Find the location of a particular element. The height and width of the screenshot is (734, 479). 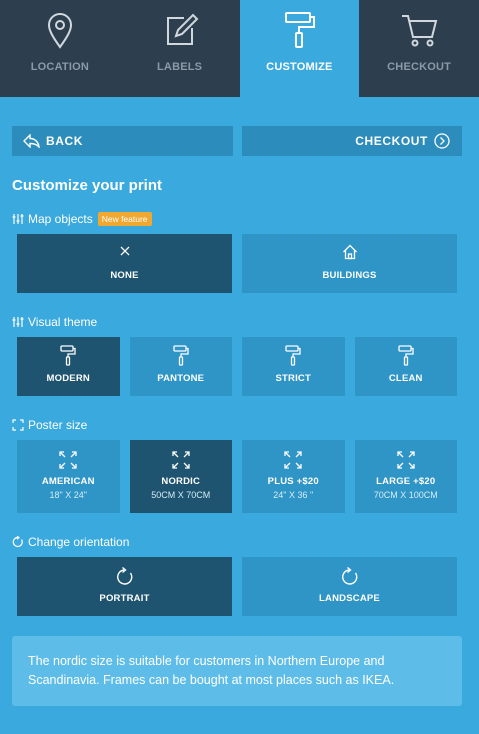

option-pantone: PANTONE is located at coordinates (180, 366).